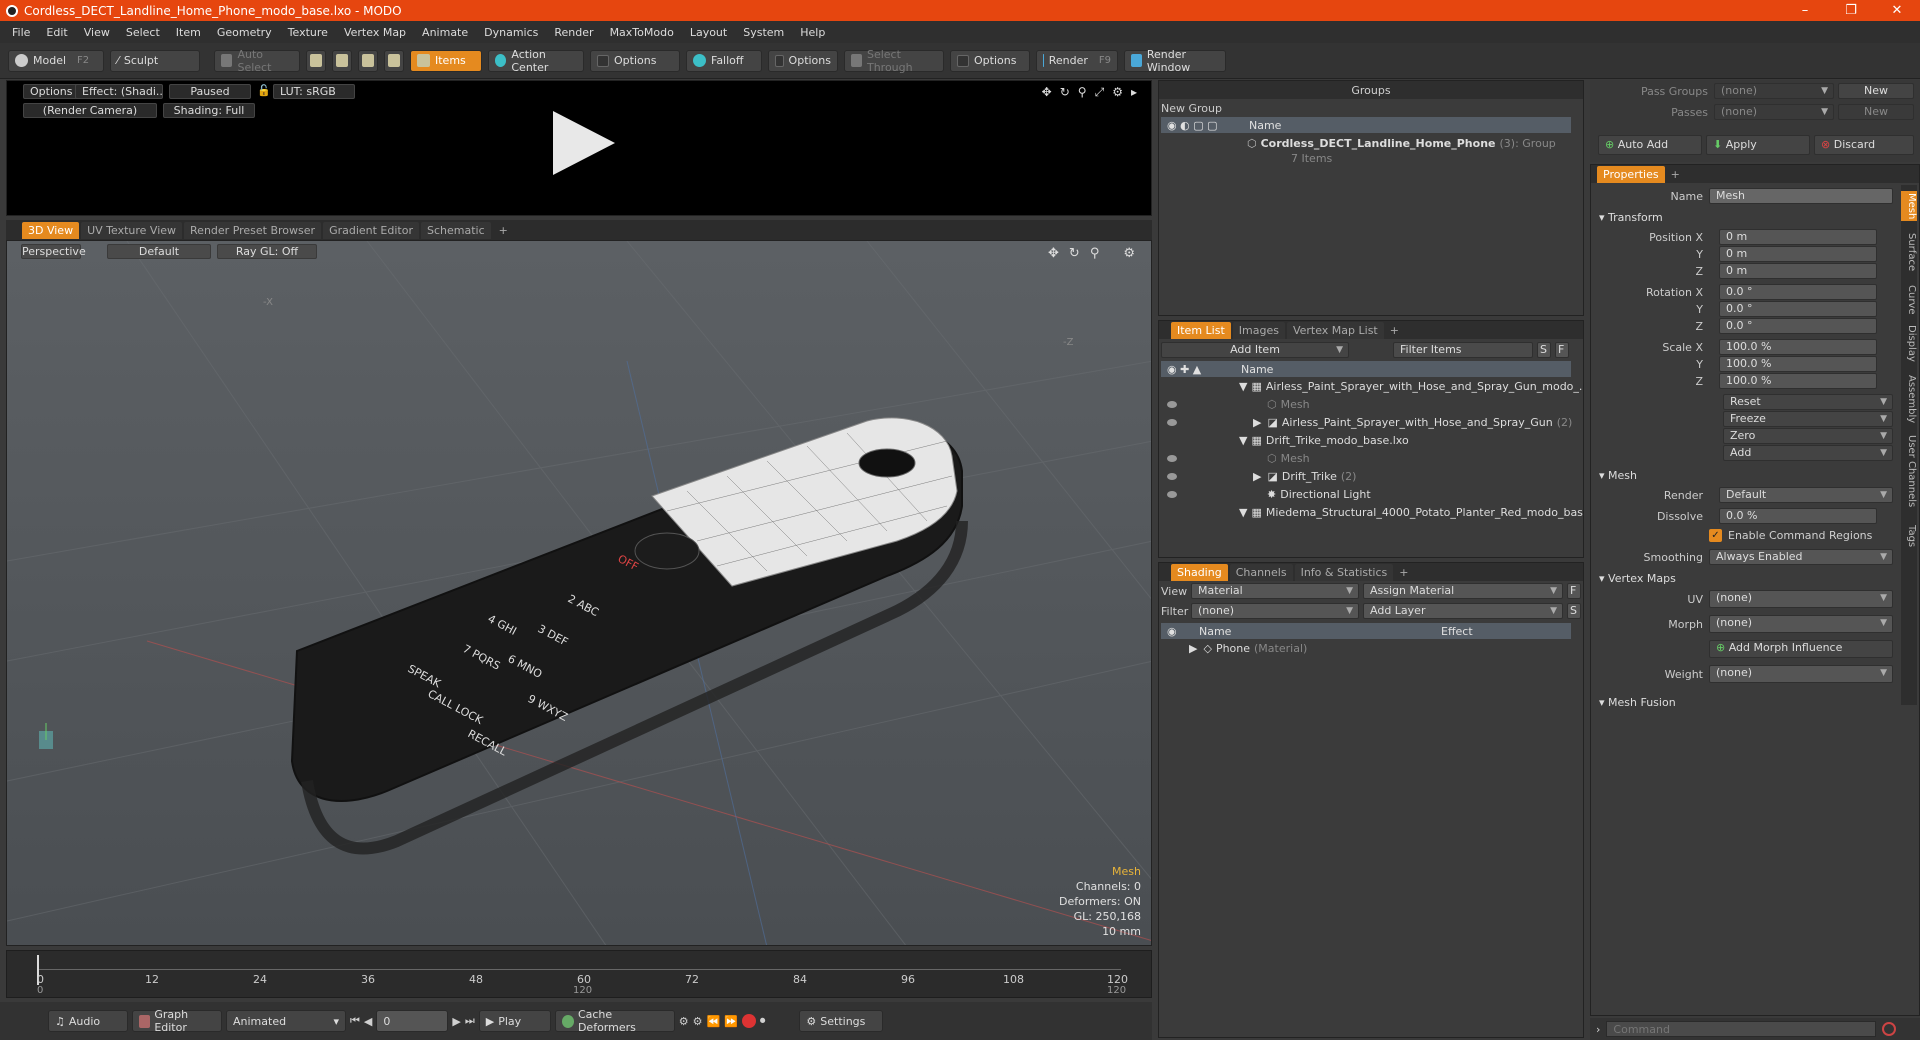  What do you see at coordinates (1798, 309) in the screenshot?
I see `rotation-y-input: 0.0 °` at bounding box center [1798, 309].